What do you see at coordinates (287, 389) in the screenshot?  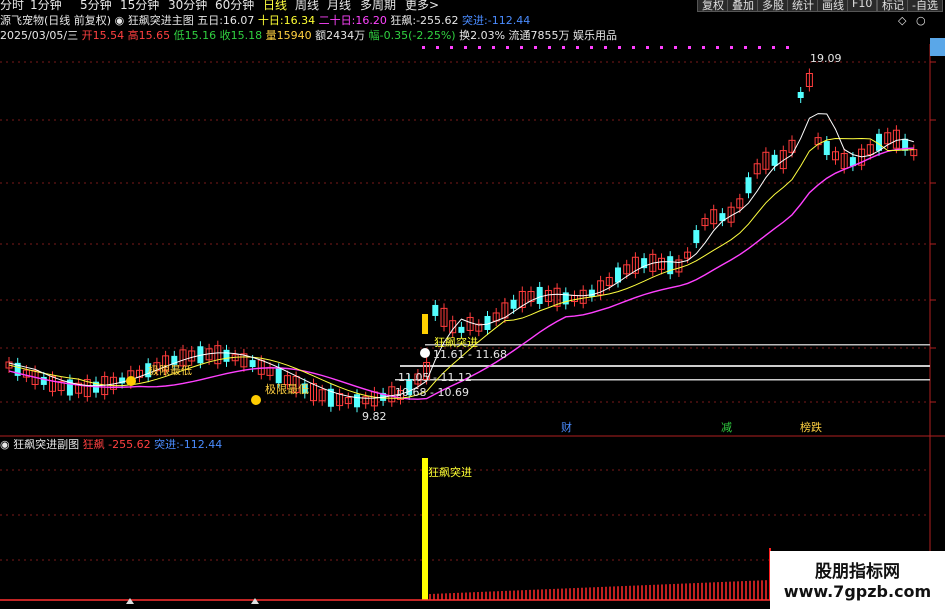 I see `extreme-low-mark-2: 极限最低` at bounding box center [287, 389].